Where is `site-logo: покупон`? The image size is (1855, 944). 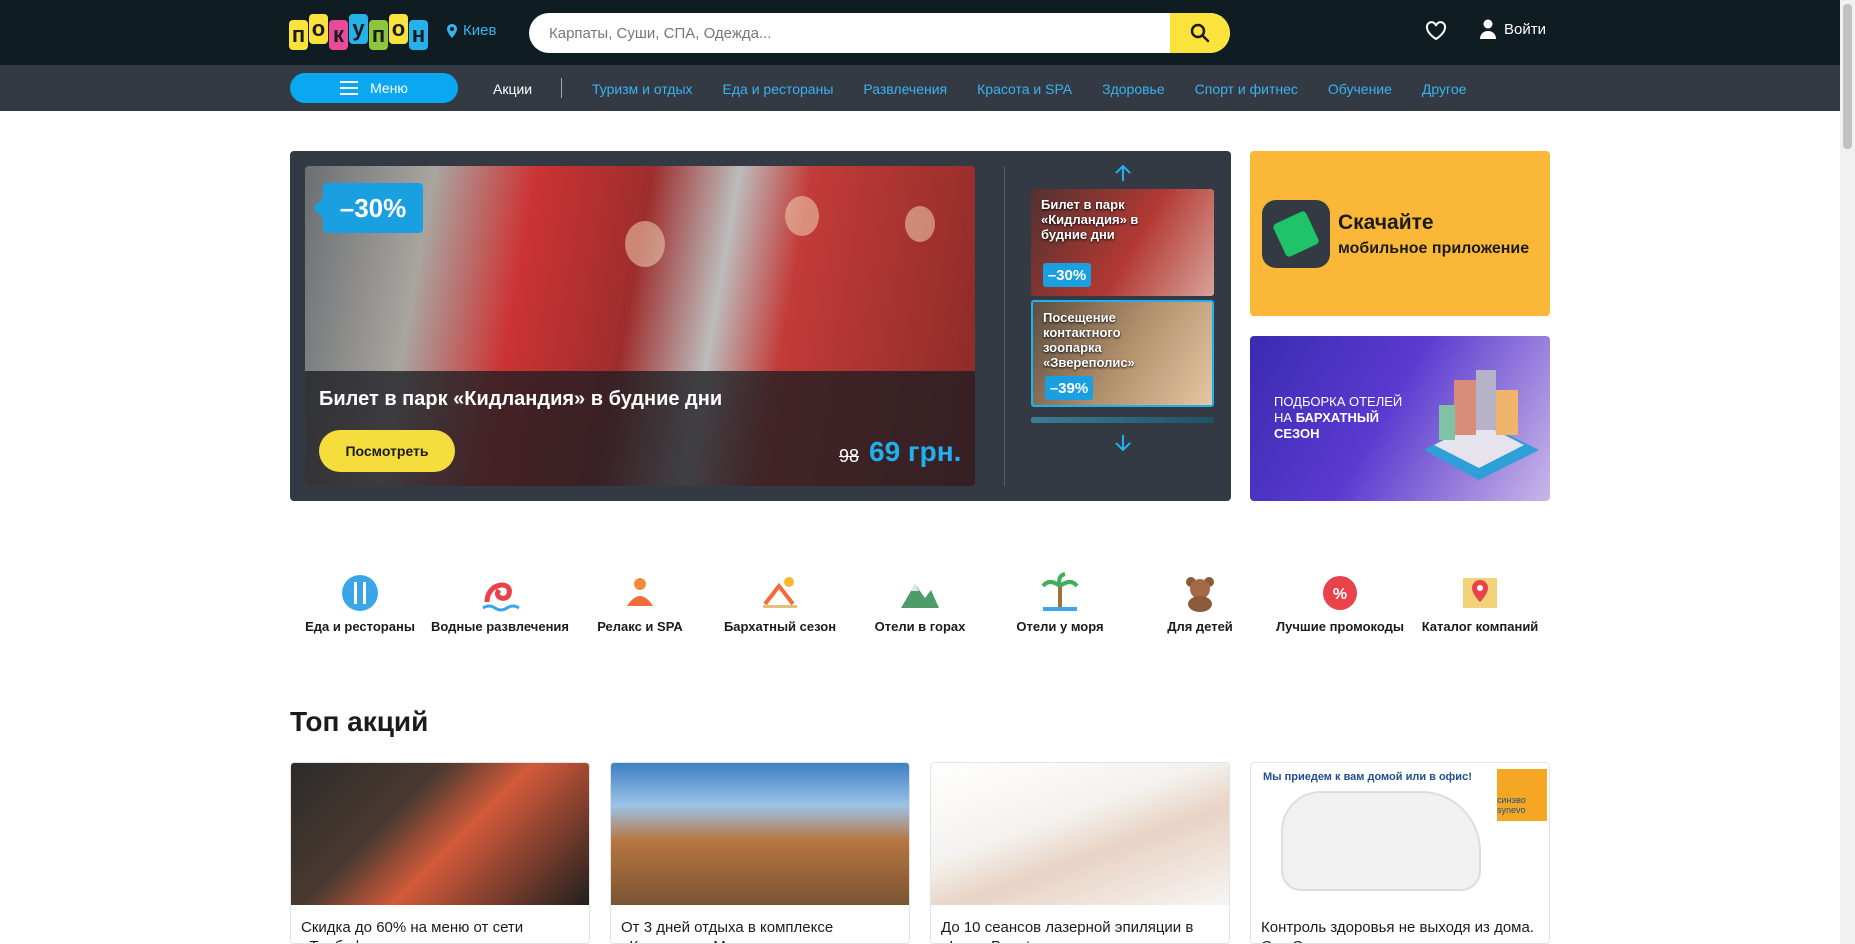 site-logo: покупон is located at coordinates (358, 32).